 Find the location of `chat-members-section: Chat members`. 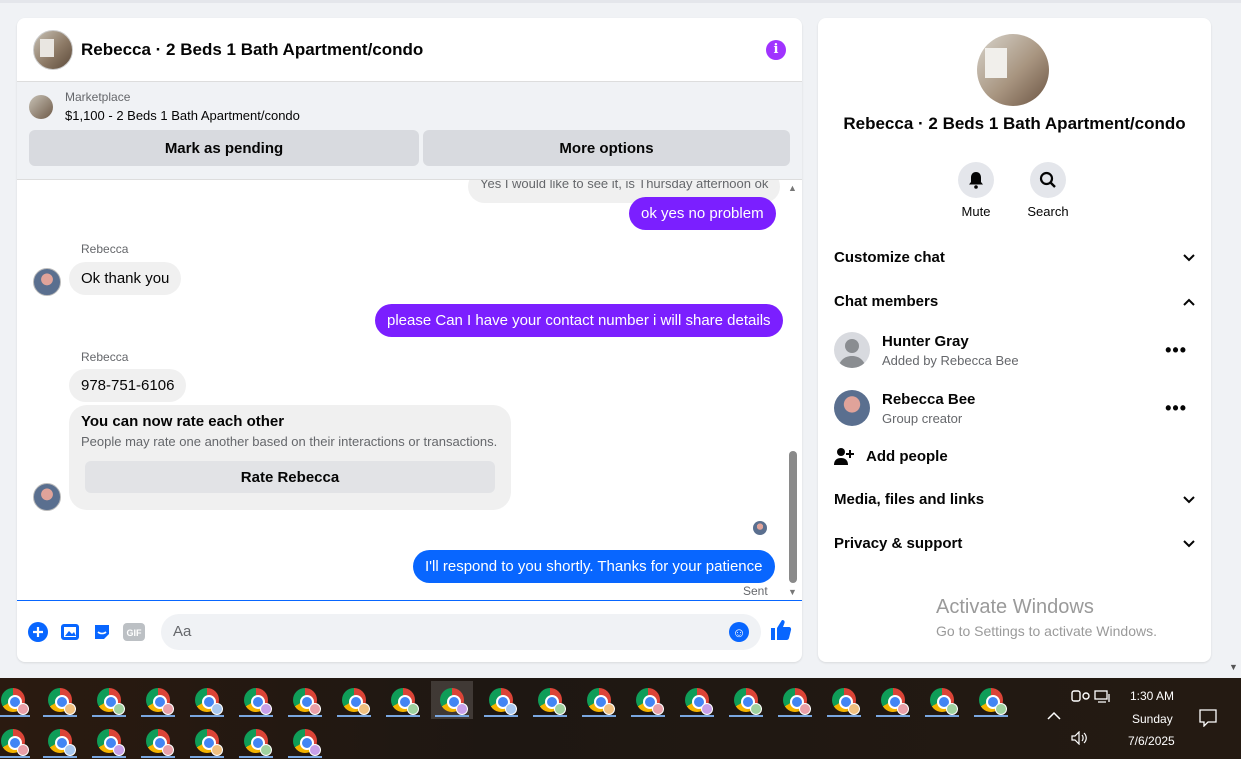

chat-members-section: Chat members is located at coordinates (1014, 301).